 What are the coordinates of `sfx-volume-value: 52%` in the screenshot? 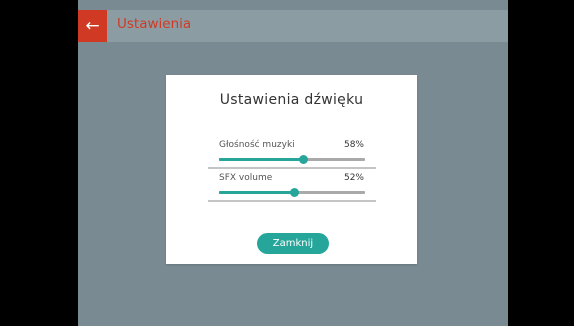 It's located at (353, 178).